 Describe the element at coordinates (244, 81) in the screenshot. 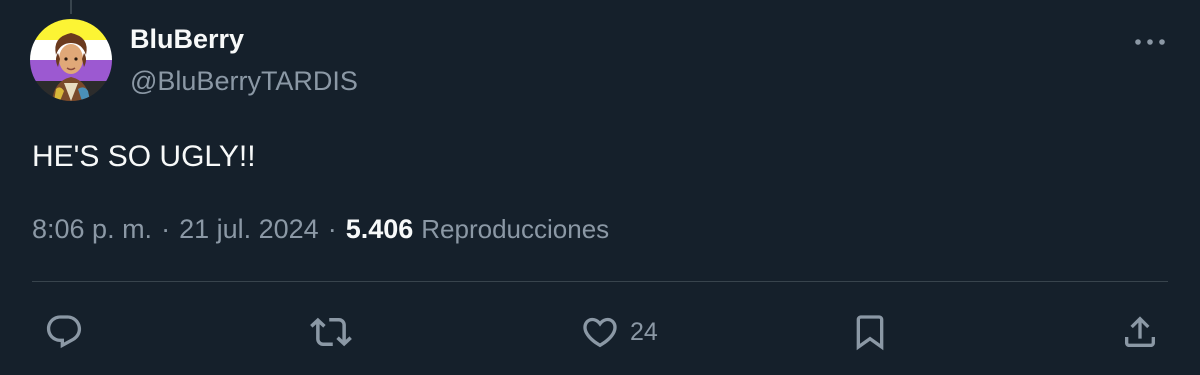

I see `author-handle: @BluBerryTARDIS` at that location.